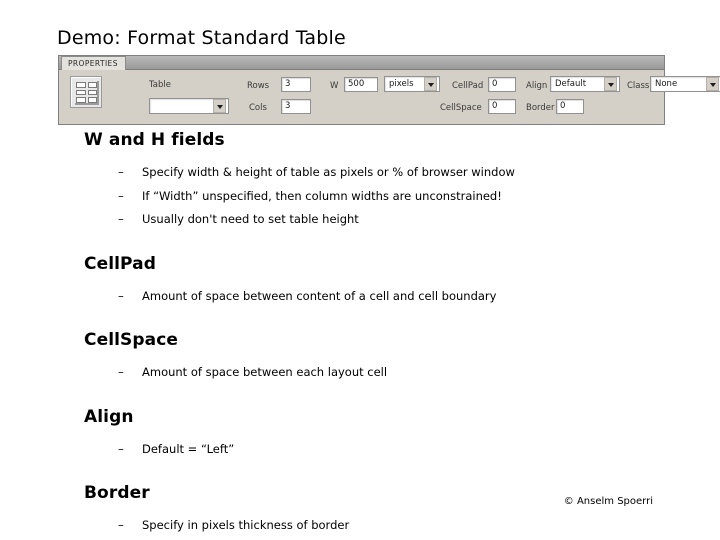 This screenshot has height=540, width=720. Describe the element at coordinates (502, 106) in the screenshot. I see `cellspace-input: 0` at that location.